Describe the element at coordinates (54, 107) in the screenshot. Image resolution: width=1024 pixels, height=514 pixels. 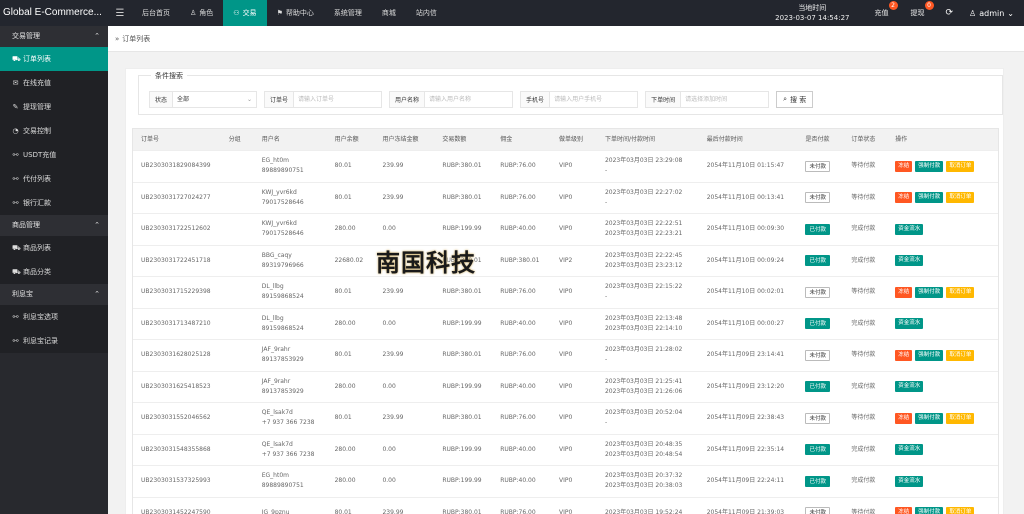
I see `sidebar-item: ✎ 提现管理` at that location.